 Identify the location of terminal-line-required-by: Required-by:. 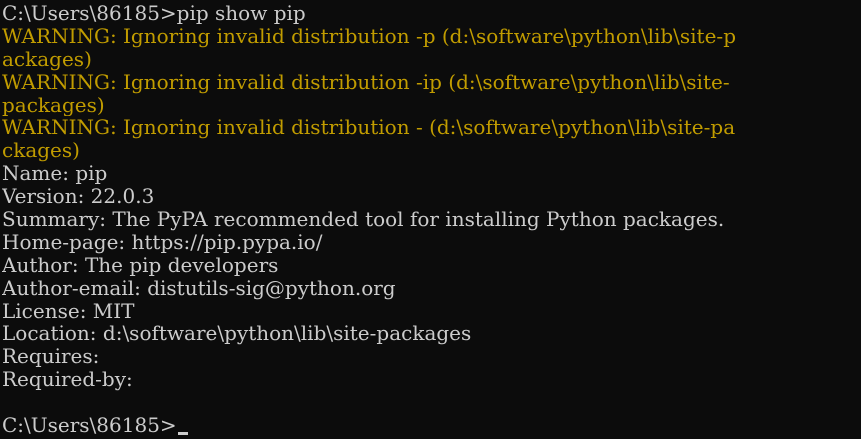
(67, 380).